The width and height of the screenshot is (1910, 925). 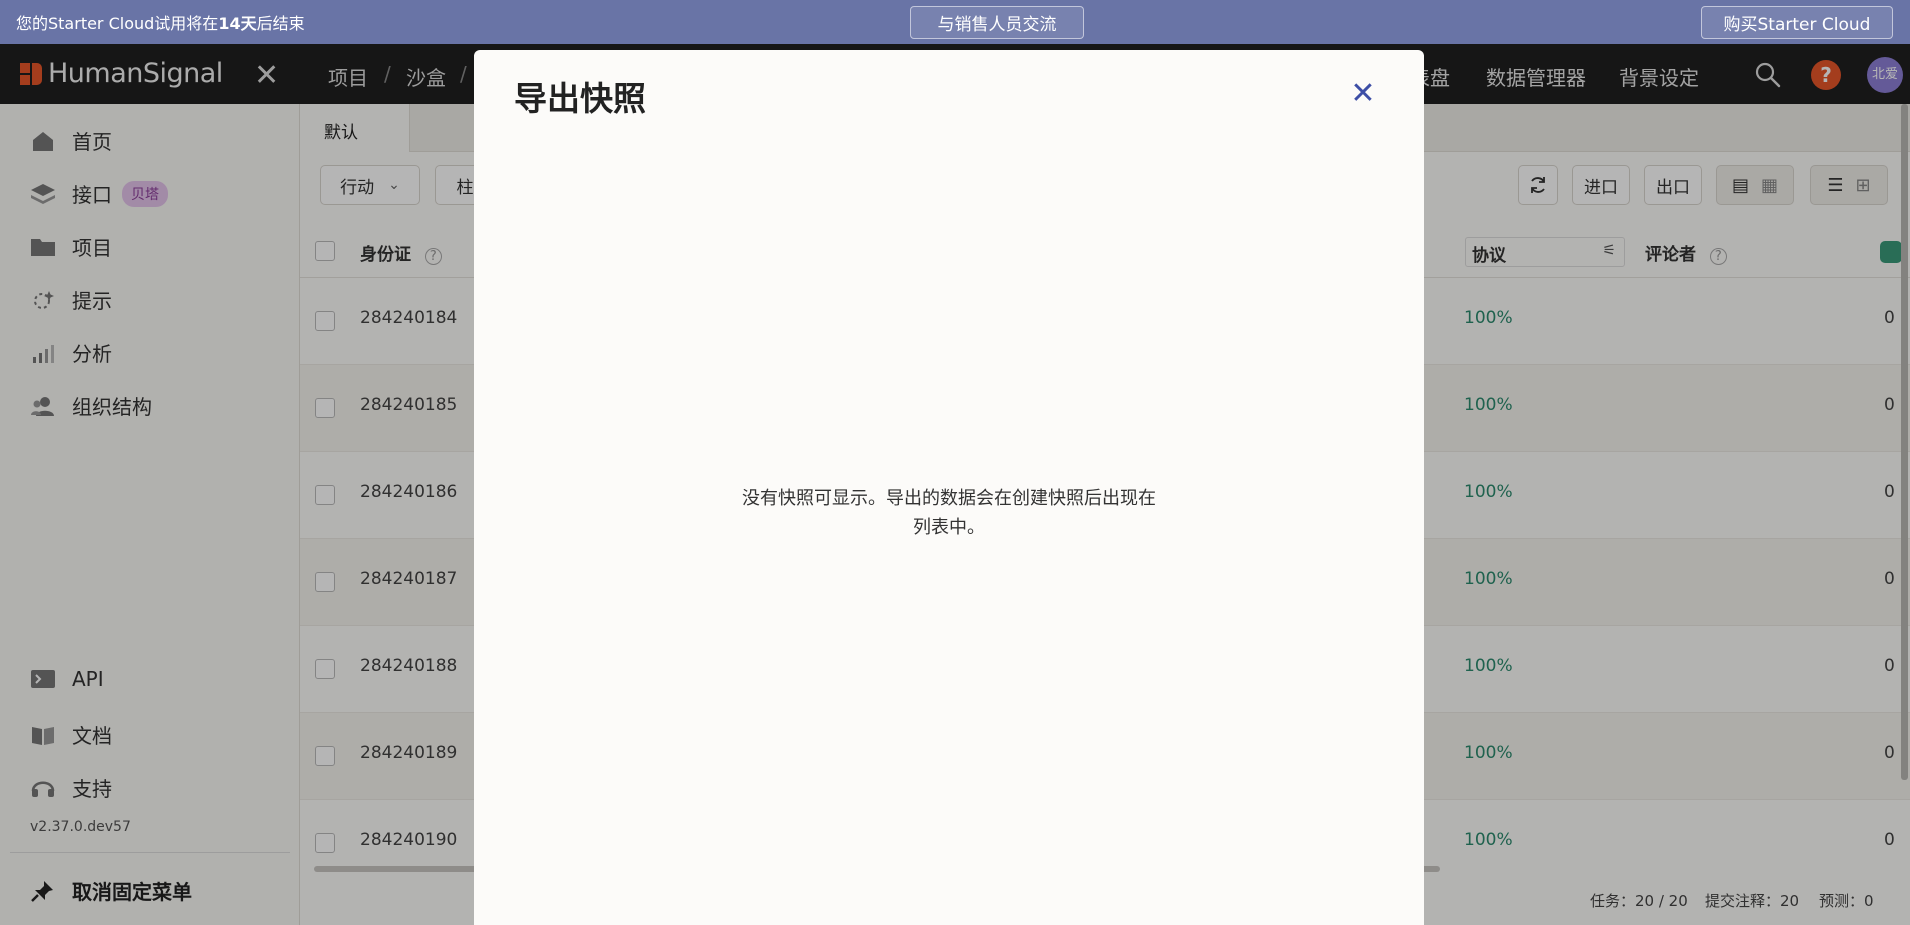 I want to click on modal-title: 导出快照, so click(x=580, y=98).